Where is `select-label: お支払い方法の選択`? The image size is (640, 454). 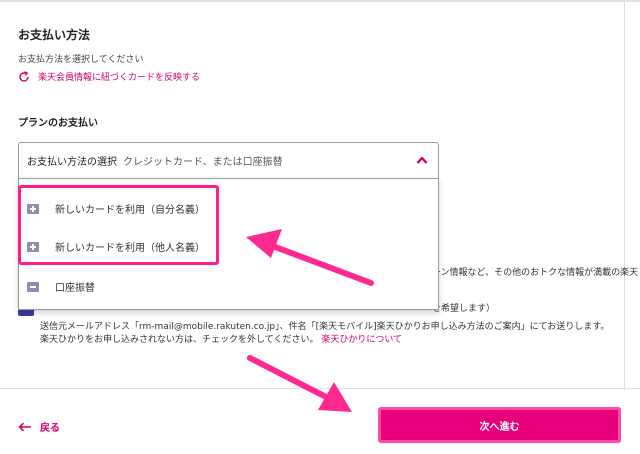
select-label: お支払い方法の選択 is located at coordinates (72, 162).